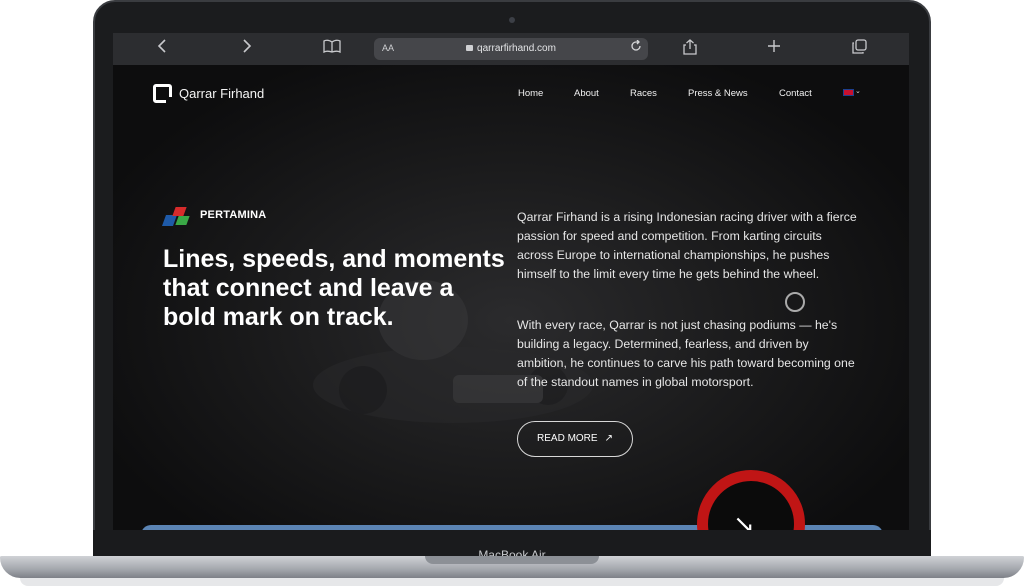 This screenshot has width=1024, height=588. I want to click on read-more-button: READ MORE ↗, so click(575, 439).